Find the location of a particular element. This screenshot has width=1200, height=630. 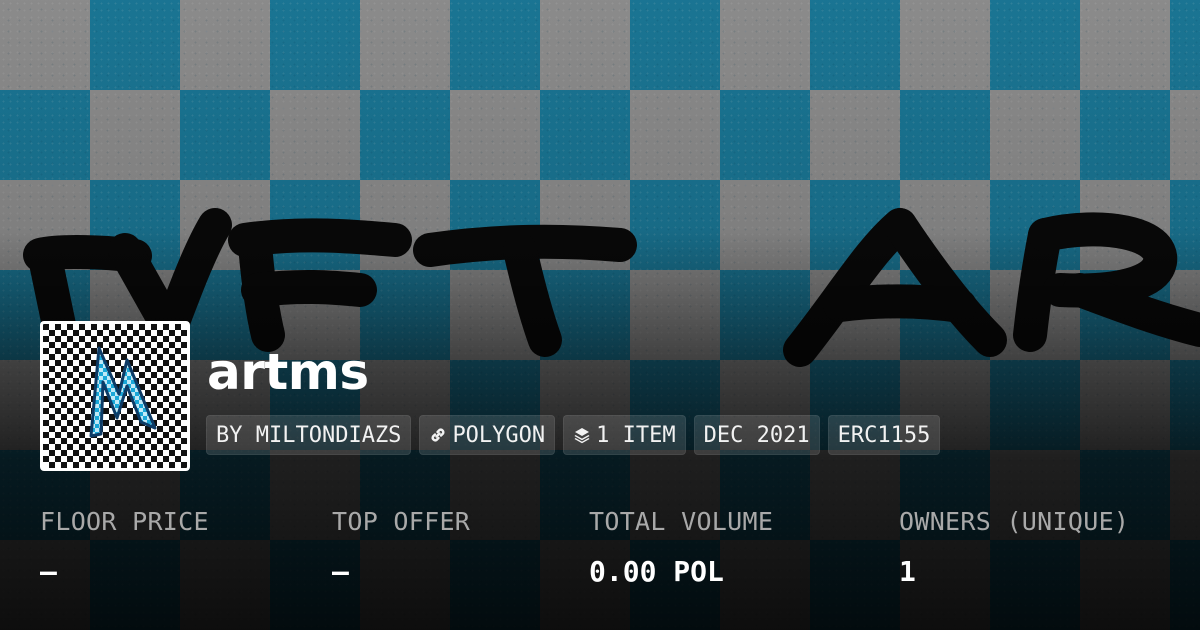

lightning-checker-avatar-icon is located at coordinates (115, 396).